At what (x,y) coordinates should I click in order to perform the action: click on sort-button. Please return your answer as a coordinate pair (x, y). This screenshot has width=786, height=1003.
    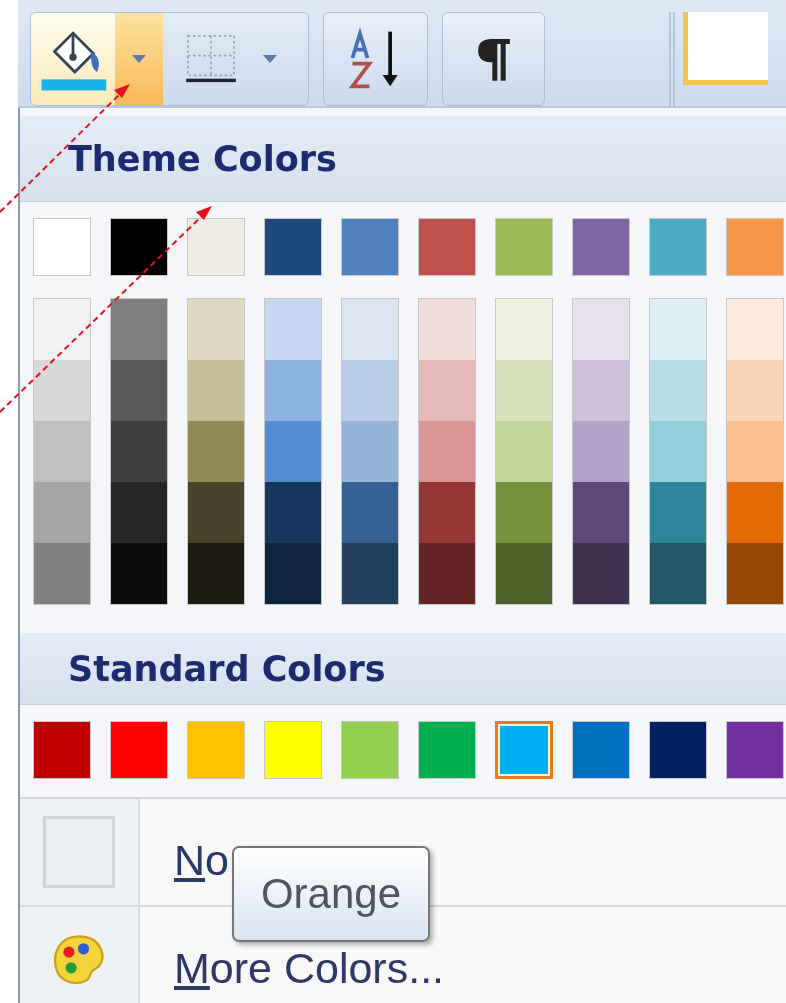
    Looking at the image, I should click on (375, 59).